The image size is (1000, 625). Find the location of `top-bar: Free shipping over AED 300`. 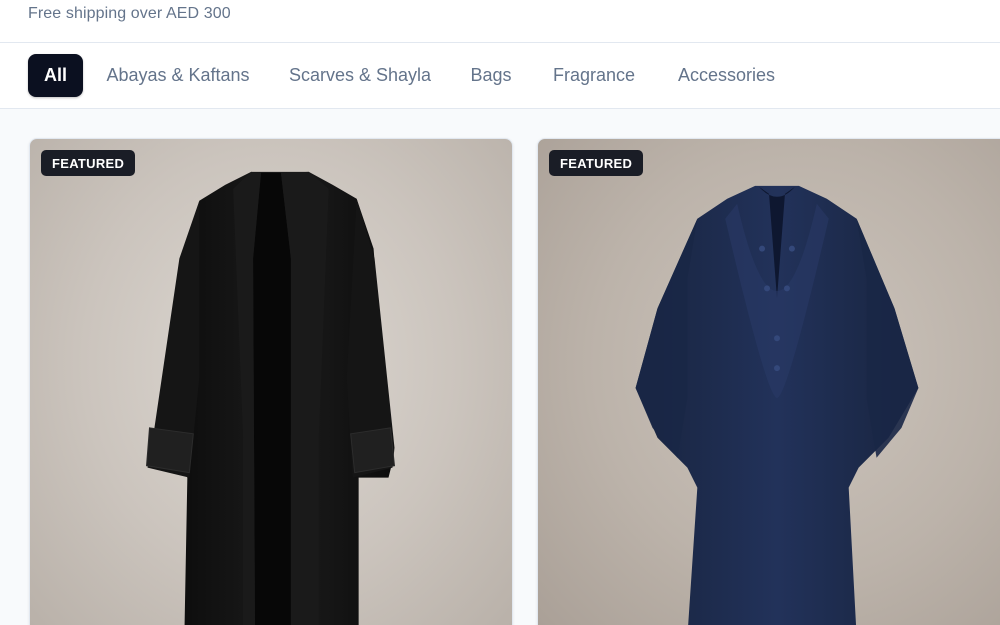

top-bar: Free shipping over AED 300 is located at coordinates (500, 21).